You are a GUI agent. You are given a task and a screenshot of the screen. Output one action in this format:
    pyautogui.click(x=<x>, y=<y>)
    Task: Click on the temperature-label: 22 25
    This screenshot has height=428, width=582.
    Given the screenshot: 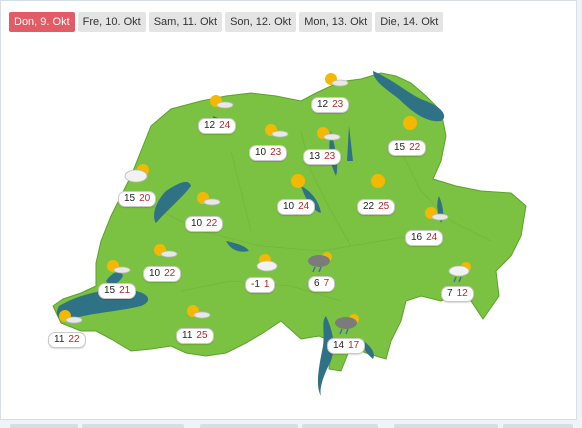 What is the action you would take?
    pyautogui.click(x=376, y=207)
    